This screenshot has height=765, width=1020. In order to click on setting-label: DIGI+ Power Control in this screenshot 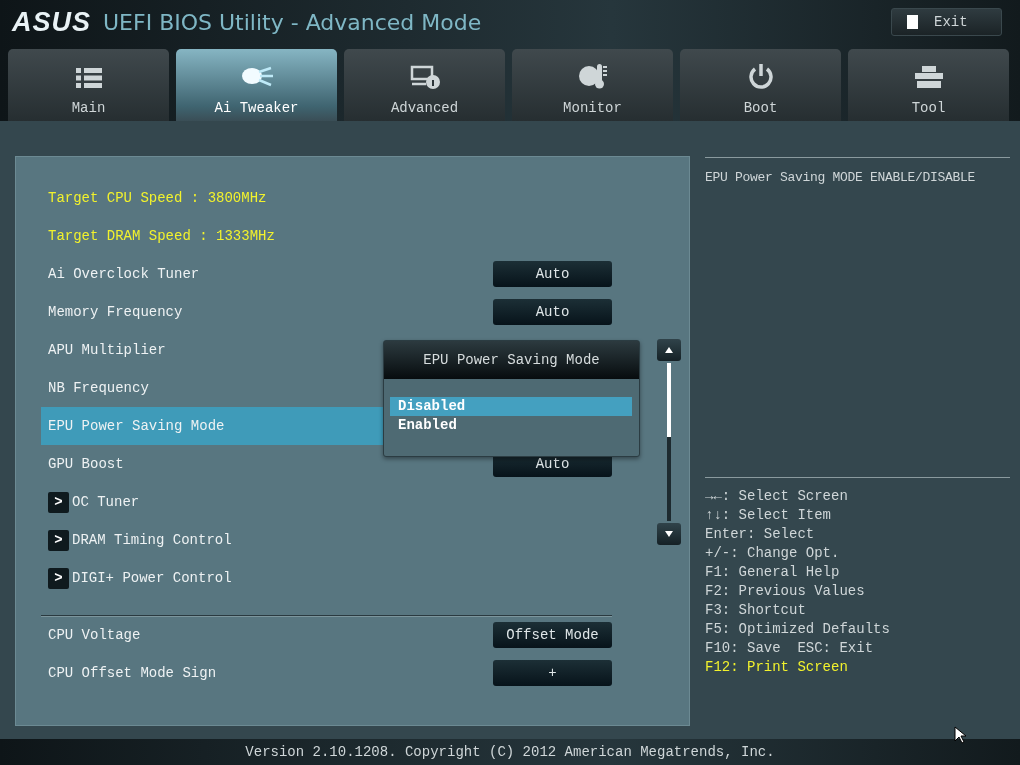, I will do `click(152, 578)`.